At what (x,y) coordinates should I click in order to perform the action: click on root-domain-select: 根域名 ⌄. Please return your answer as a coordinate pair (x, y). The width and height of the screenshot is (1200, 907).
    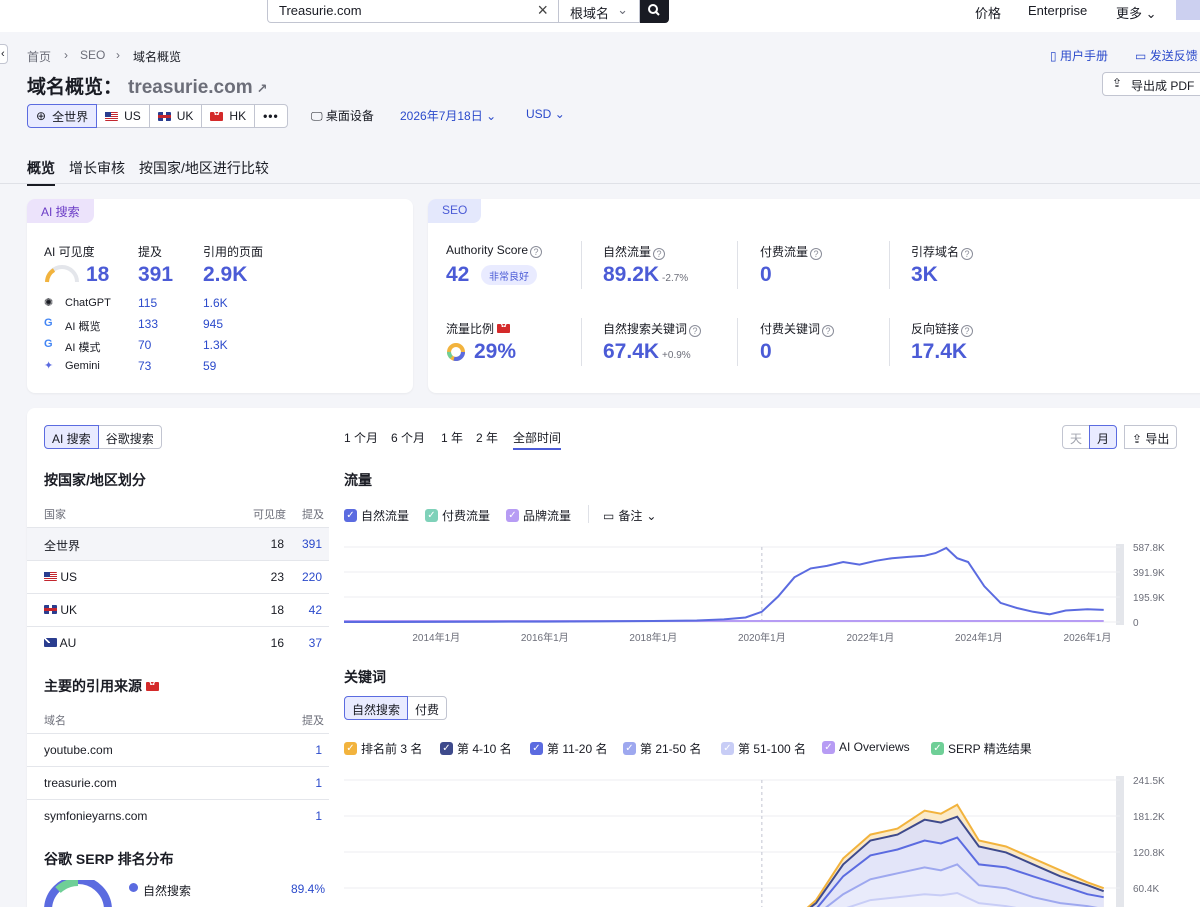
    Looking at the image, I should click on (599, 11).